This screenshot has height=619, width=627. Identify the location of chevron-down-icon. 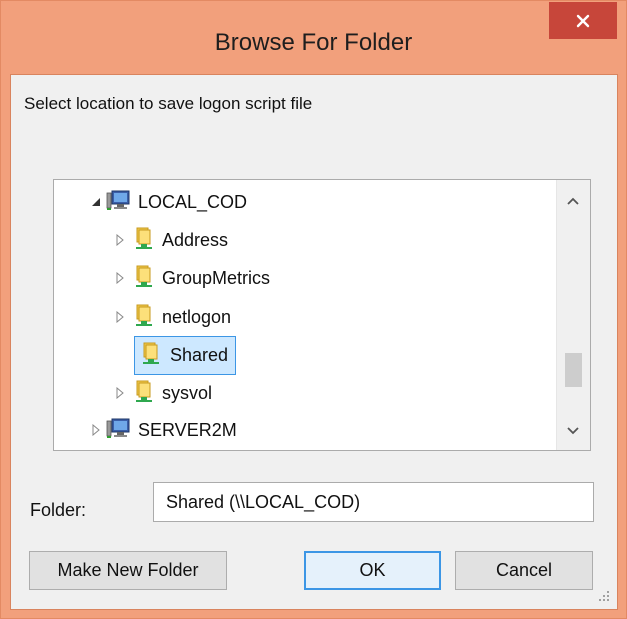
(573, 431).